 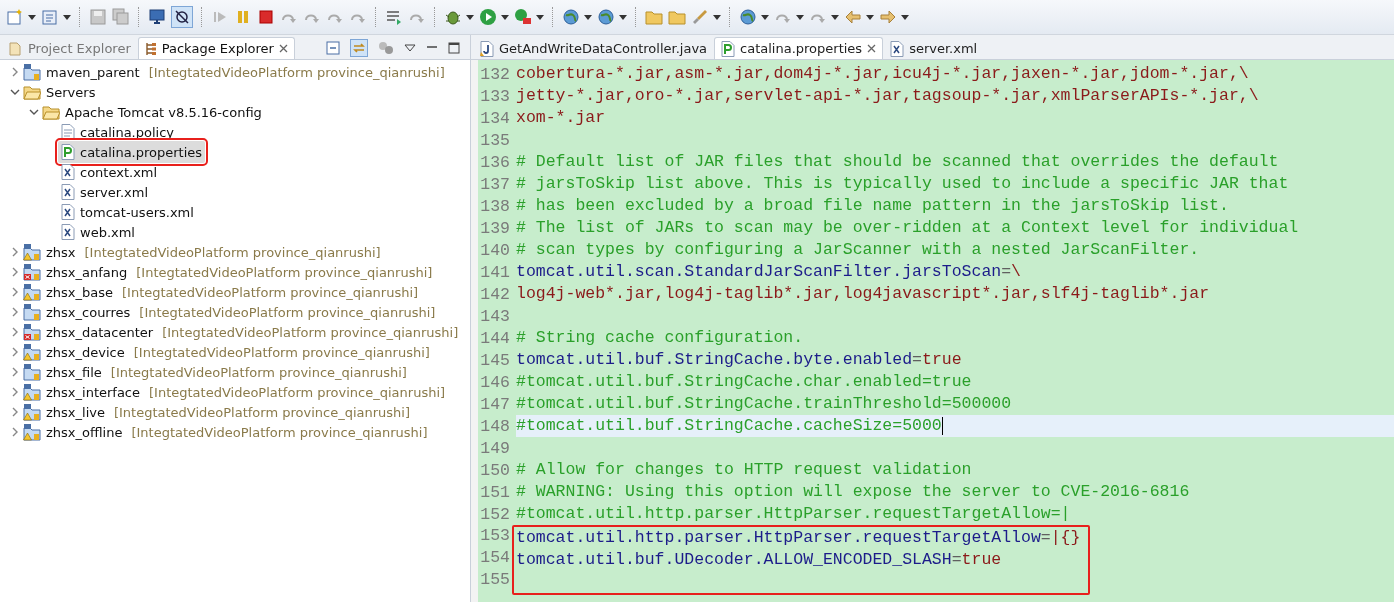 I want to click on code-line: # String cache configuration., so click(x=660, y=338).